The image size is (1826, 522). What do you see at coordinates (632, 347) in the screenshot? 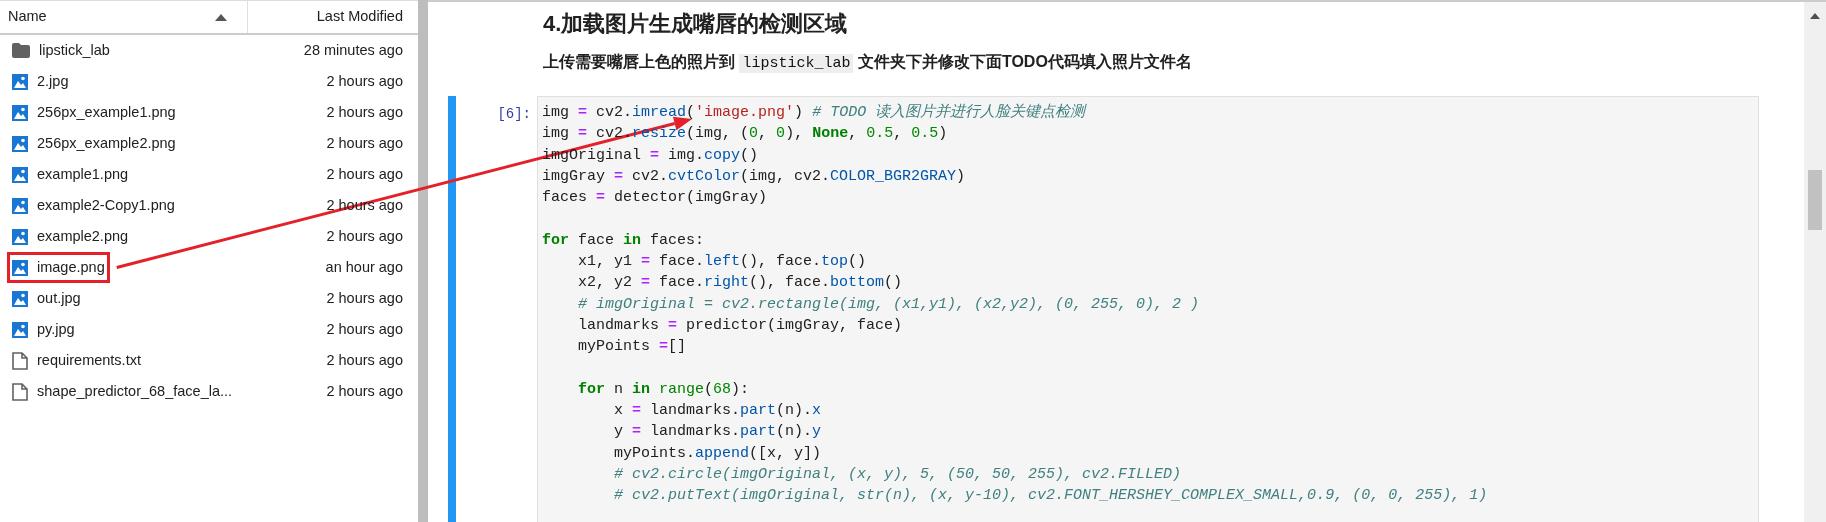
I see `code-line: myPoints =[]` at bounding box center [632, 347].